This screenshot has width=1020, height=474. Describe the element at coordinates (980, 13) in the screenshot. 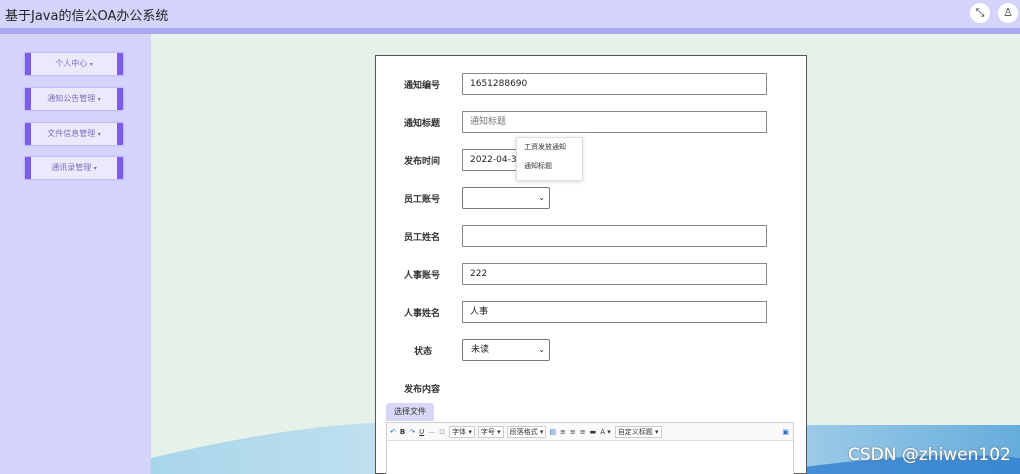

I see `fullscreen-exit-icon: ⤡` at that location.